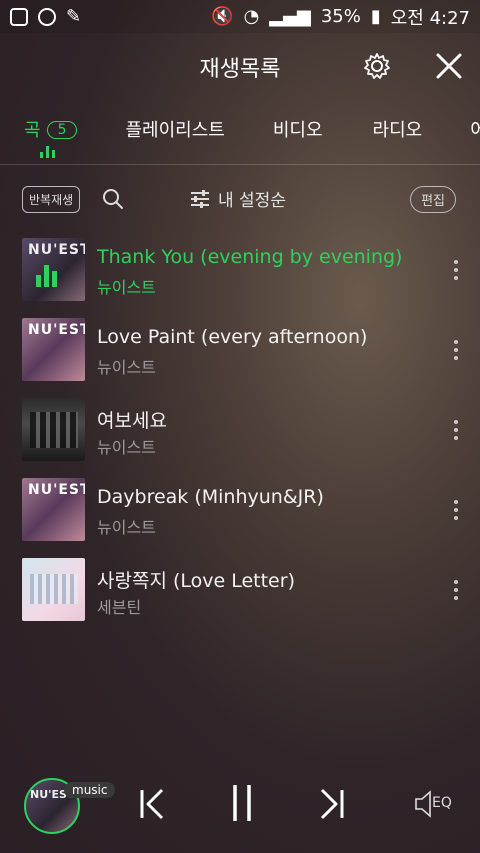 The image size is (480, 853). Describe the element at coordinates (240, 598) in the screenshot. I see `track-row: 사랑쪽지 (Love Letter) 세븐틴` at that location.